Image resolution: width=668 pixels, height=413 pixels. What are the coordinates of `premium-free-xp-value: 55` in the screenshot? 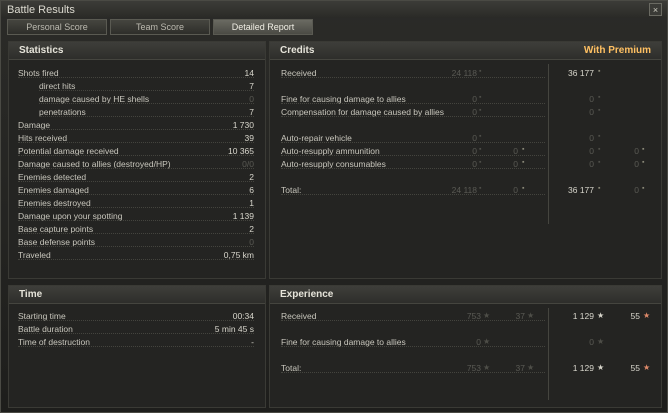 It's located at (635, 316).